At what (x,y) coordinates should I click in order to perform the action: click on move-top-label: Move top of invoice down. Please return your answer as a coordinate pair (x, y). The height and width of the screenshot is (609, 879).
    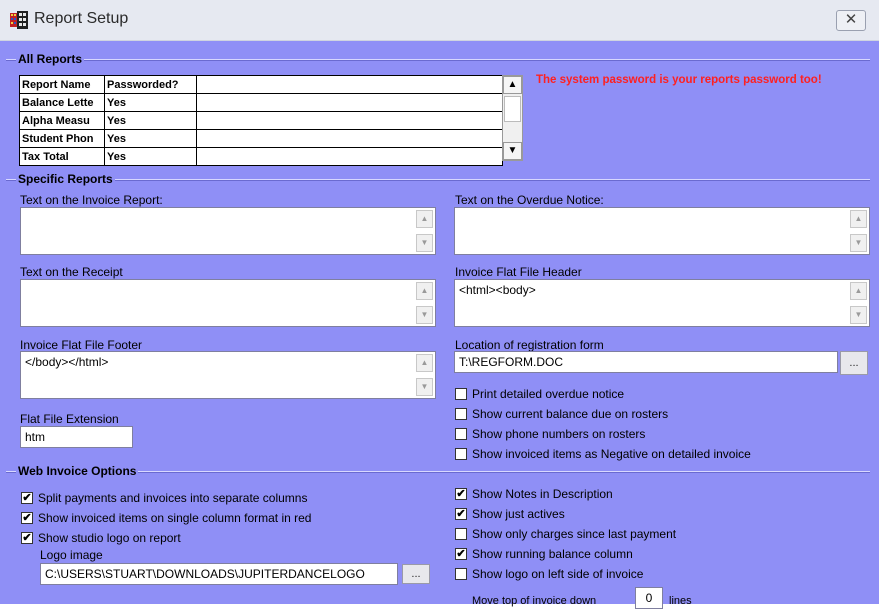
    Looking at the image, I should click on (534, 601).